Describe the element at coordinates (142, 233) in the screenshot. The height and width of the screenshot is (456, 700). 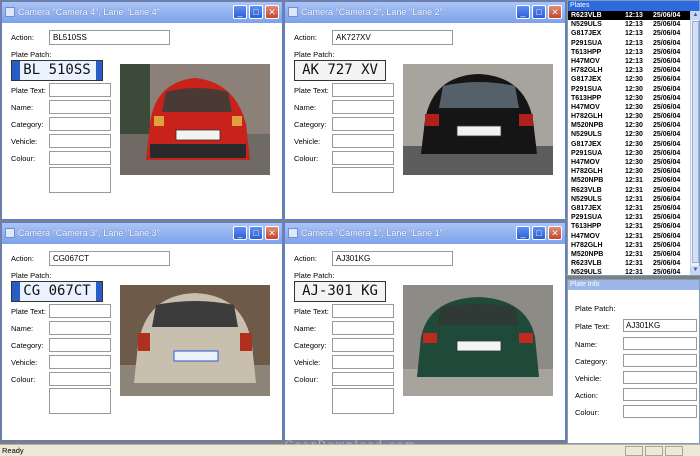
I see `window-titlebar: Camera "Camera 3", Lane "Lane 3" _ □ ✕` at that location.